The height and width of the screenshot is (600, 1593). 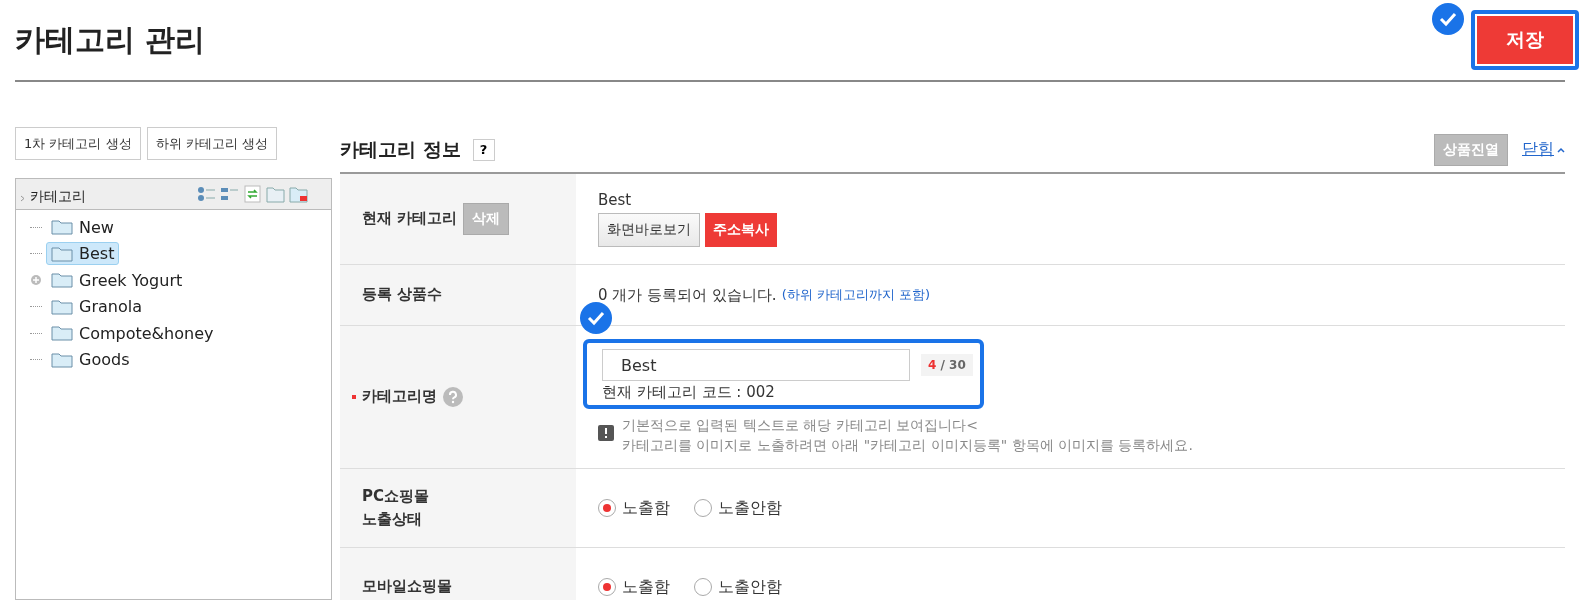 I want to click on create-category-button: 1차 카테고리 생성, so click(x=78, y=143).